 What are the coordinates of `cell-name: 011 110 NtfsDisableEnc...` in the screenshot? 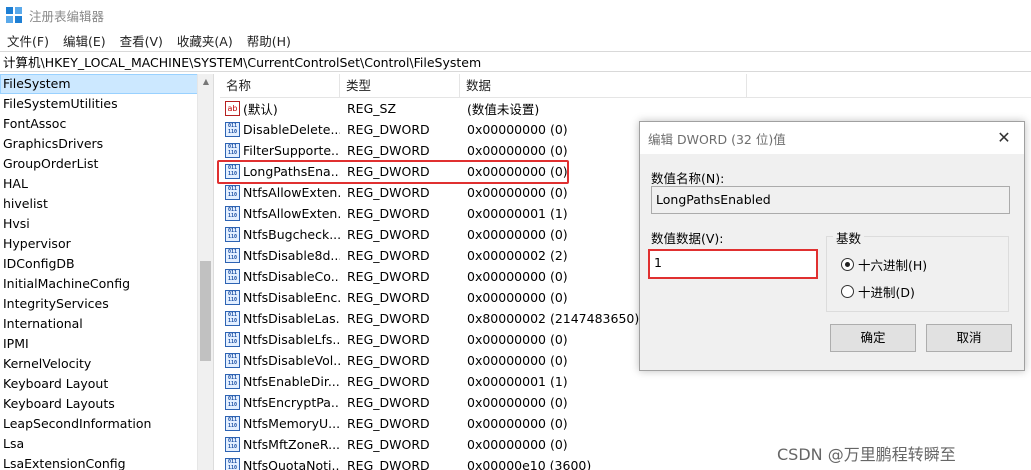 It's located at (280, 297).